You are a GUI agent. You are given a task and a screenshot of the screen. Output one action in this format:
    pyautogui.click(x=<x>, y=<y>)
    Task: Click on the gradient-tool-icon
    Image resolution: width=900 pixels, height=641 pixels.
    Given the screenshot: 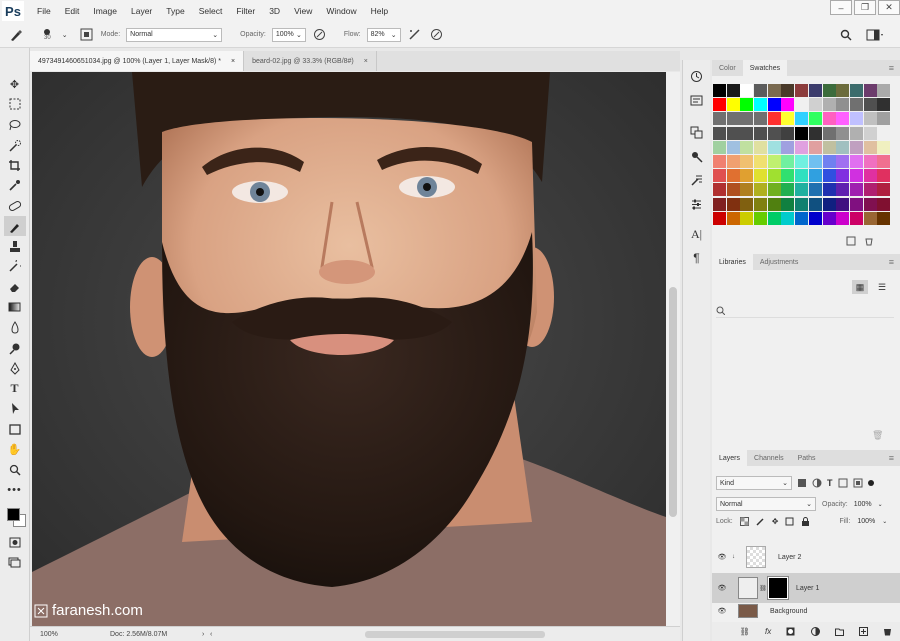 What is the action you would take?
    pyautogui.click(x=15, y=307)
    